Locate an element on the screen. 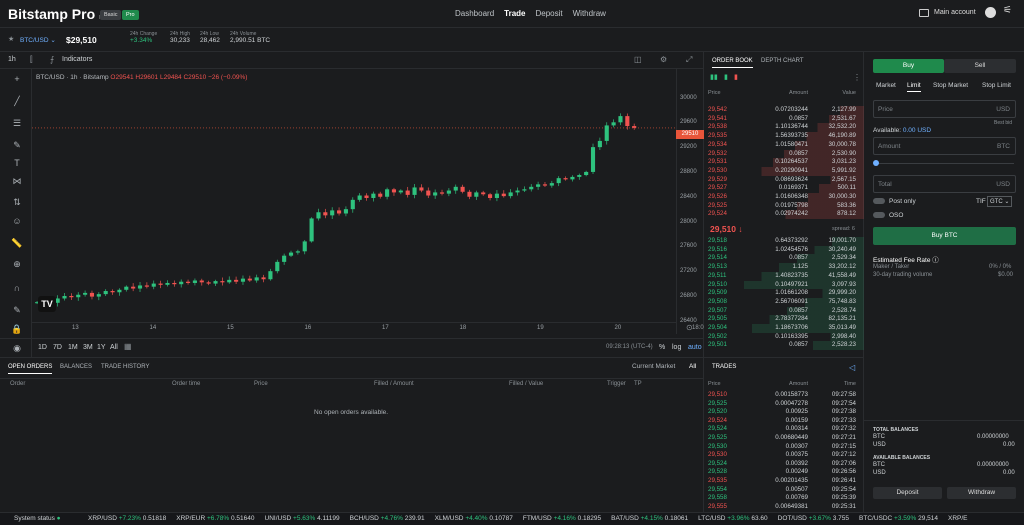 The image size is (1024, 525). range-1d: 1D is located at coordinates (42, 347).